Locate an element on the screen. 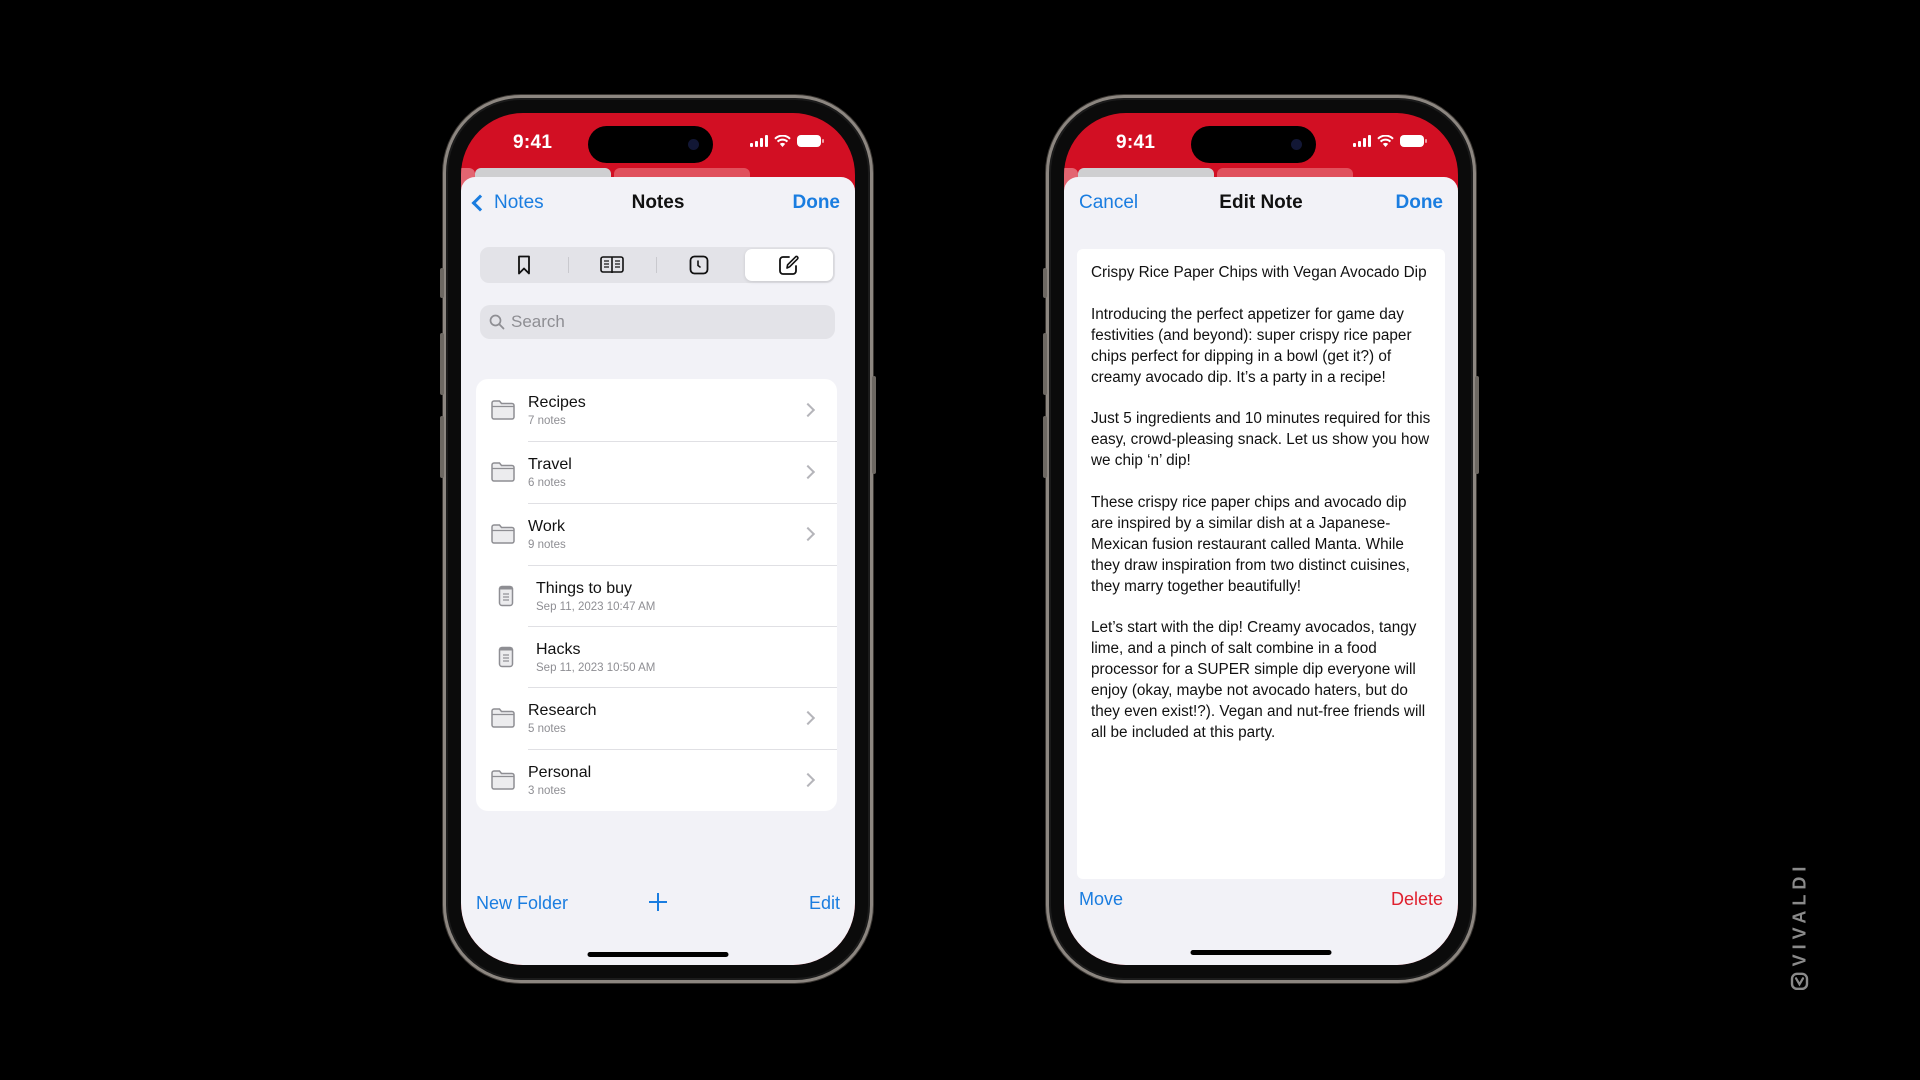 The height and width of the screenshot is (1080, 1920). history-icon is located at coordinates (699, 265).